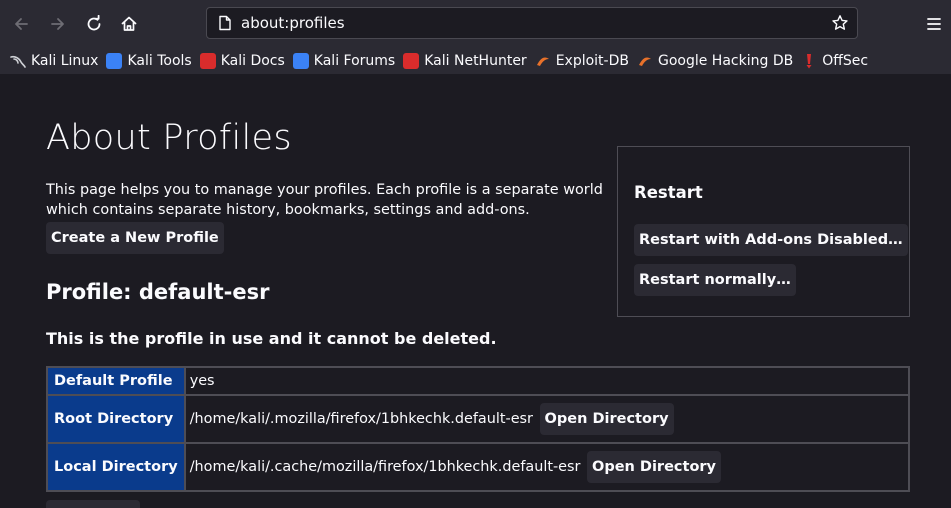 The width and height of the screenshot is (951, 508). Describe the element at coordinates (18, 61) in the screenshot. I see `kali-dragon-icon` at that location.